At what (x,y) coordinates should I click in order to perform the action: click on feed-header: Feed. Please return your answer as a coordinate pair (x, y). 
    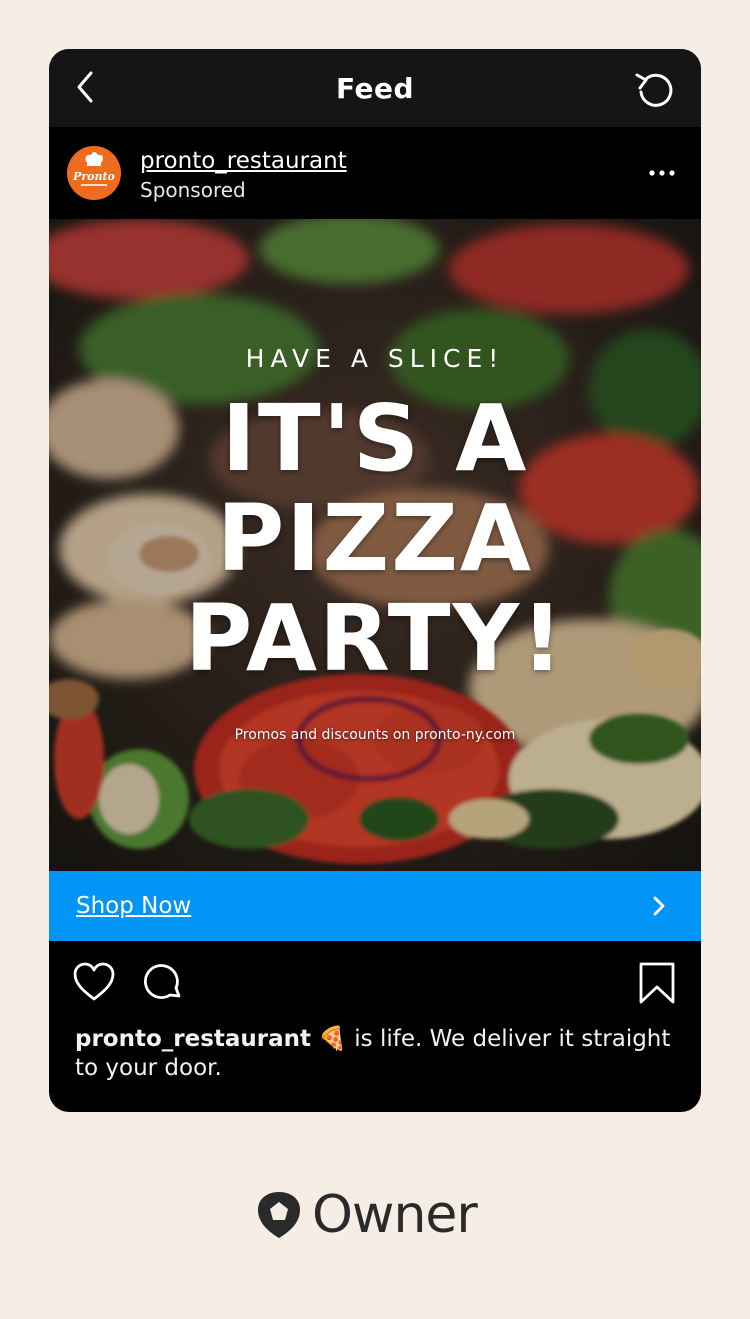
    Looking at the image, I should click on (375, 88).